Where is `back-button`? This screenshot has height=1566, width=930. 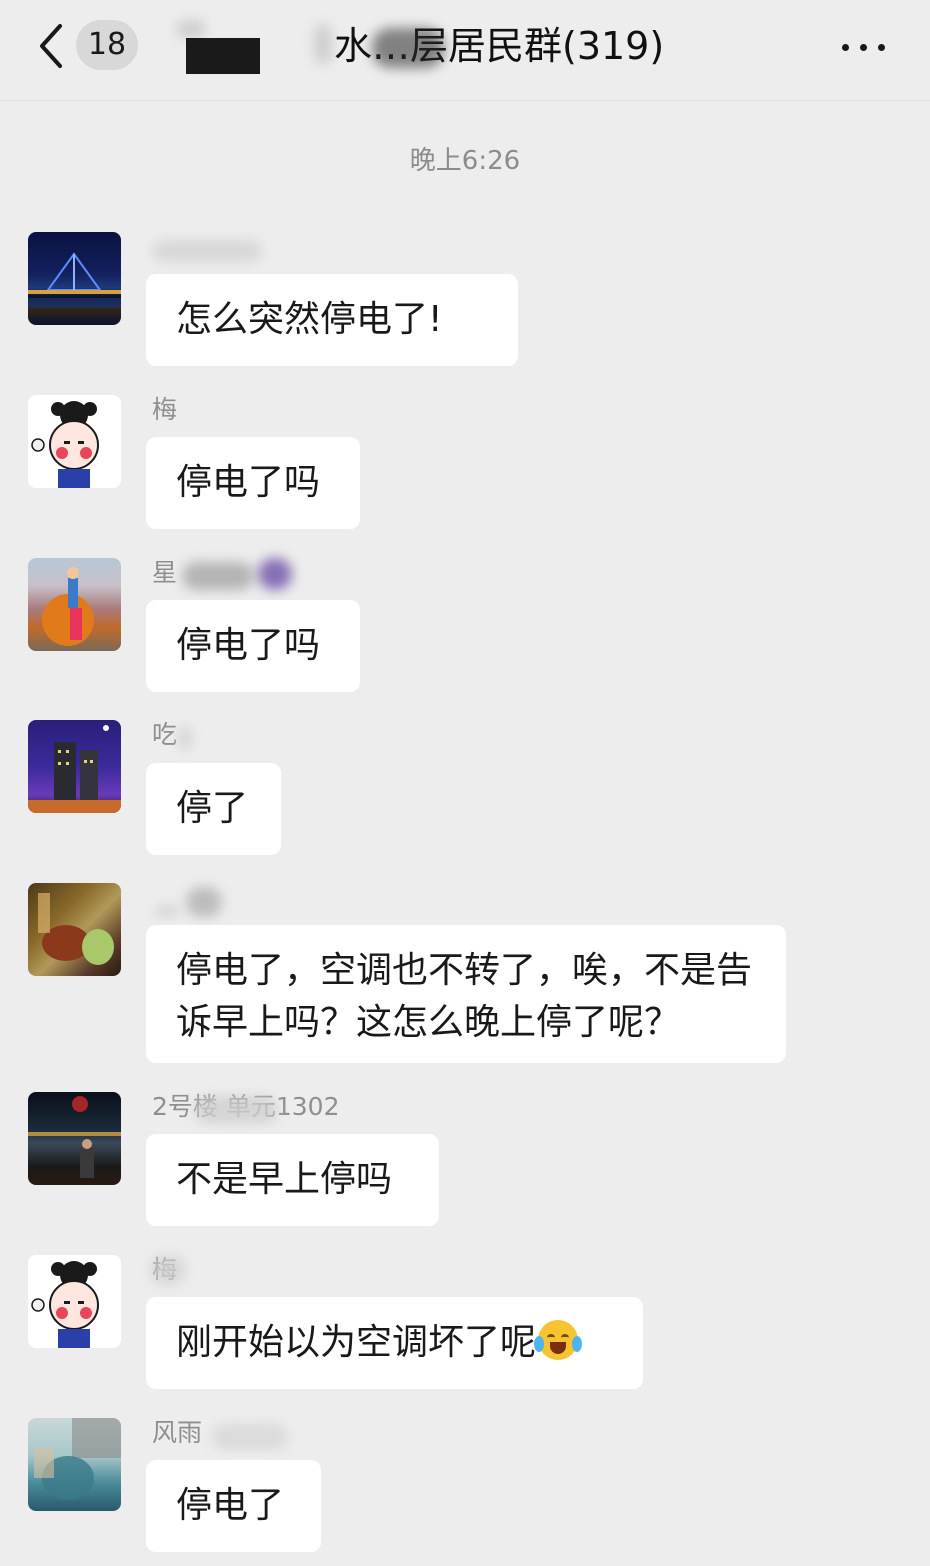 back-button is located at coordinates (54, 46).